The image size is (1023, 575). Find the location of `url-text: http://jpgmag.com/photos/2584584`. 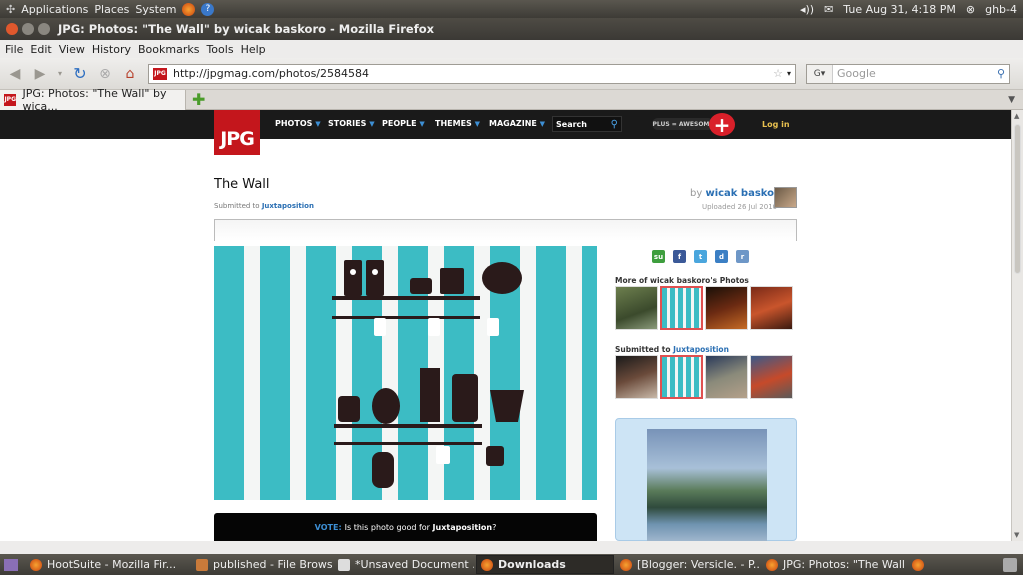

url-text: http://jpgmag.com/photos/2584584 is located at coordinates (473, 73).